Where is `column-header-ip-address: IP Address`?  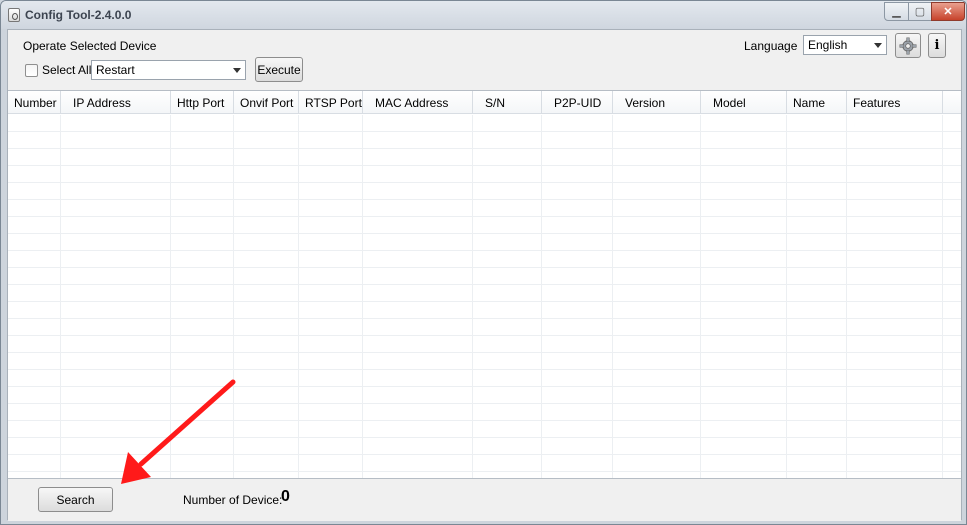
column-header-ip-address: IP Address is located at coordinates (116, 102).